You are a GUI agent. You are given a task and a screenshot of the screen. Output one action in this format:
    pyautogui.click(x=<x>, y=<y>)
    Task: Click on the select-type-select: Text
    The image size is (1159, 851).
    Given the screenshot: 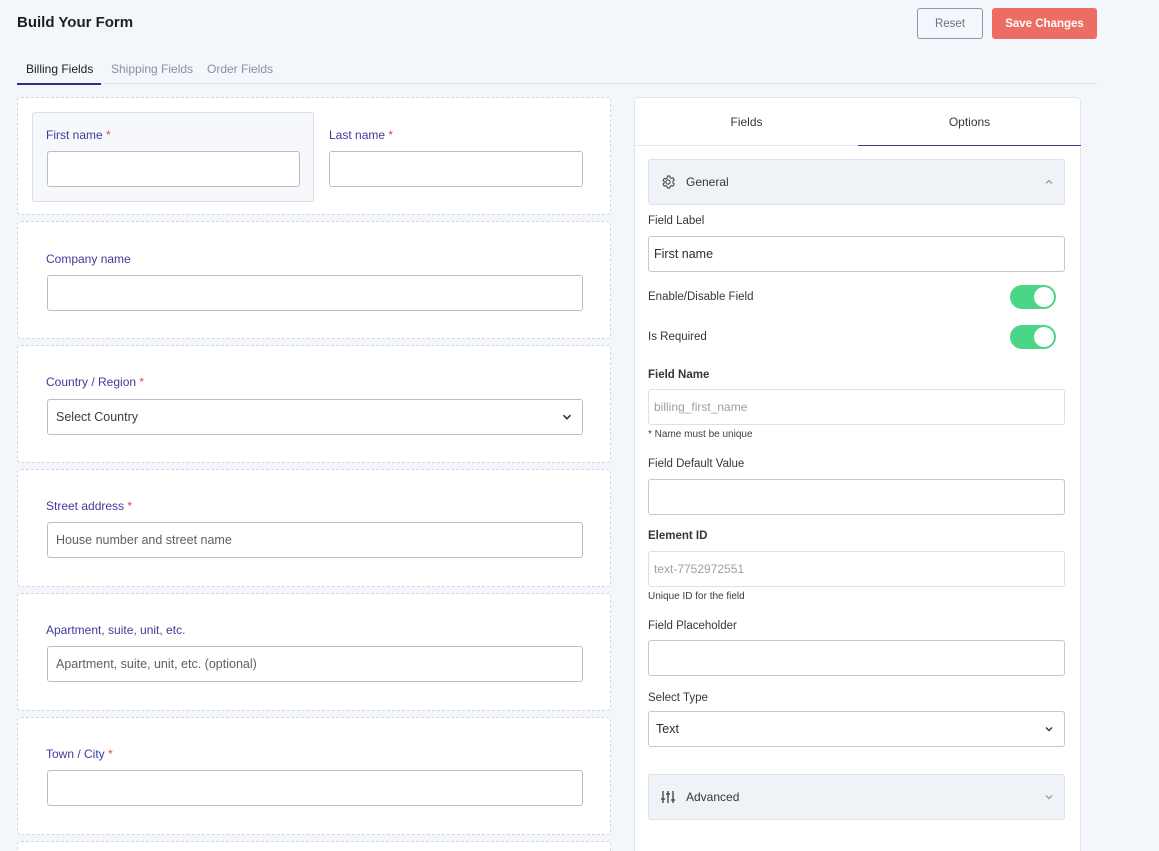 What is the action you would take?
    pyautogui.click(x=856, y=729)
    